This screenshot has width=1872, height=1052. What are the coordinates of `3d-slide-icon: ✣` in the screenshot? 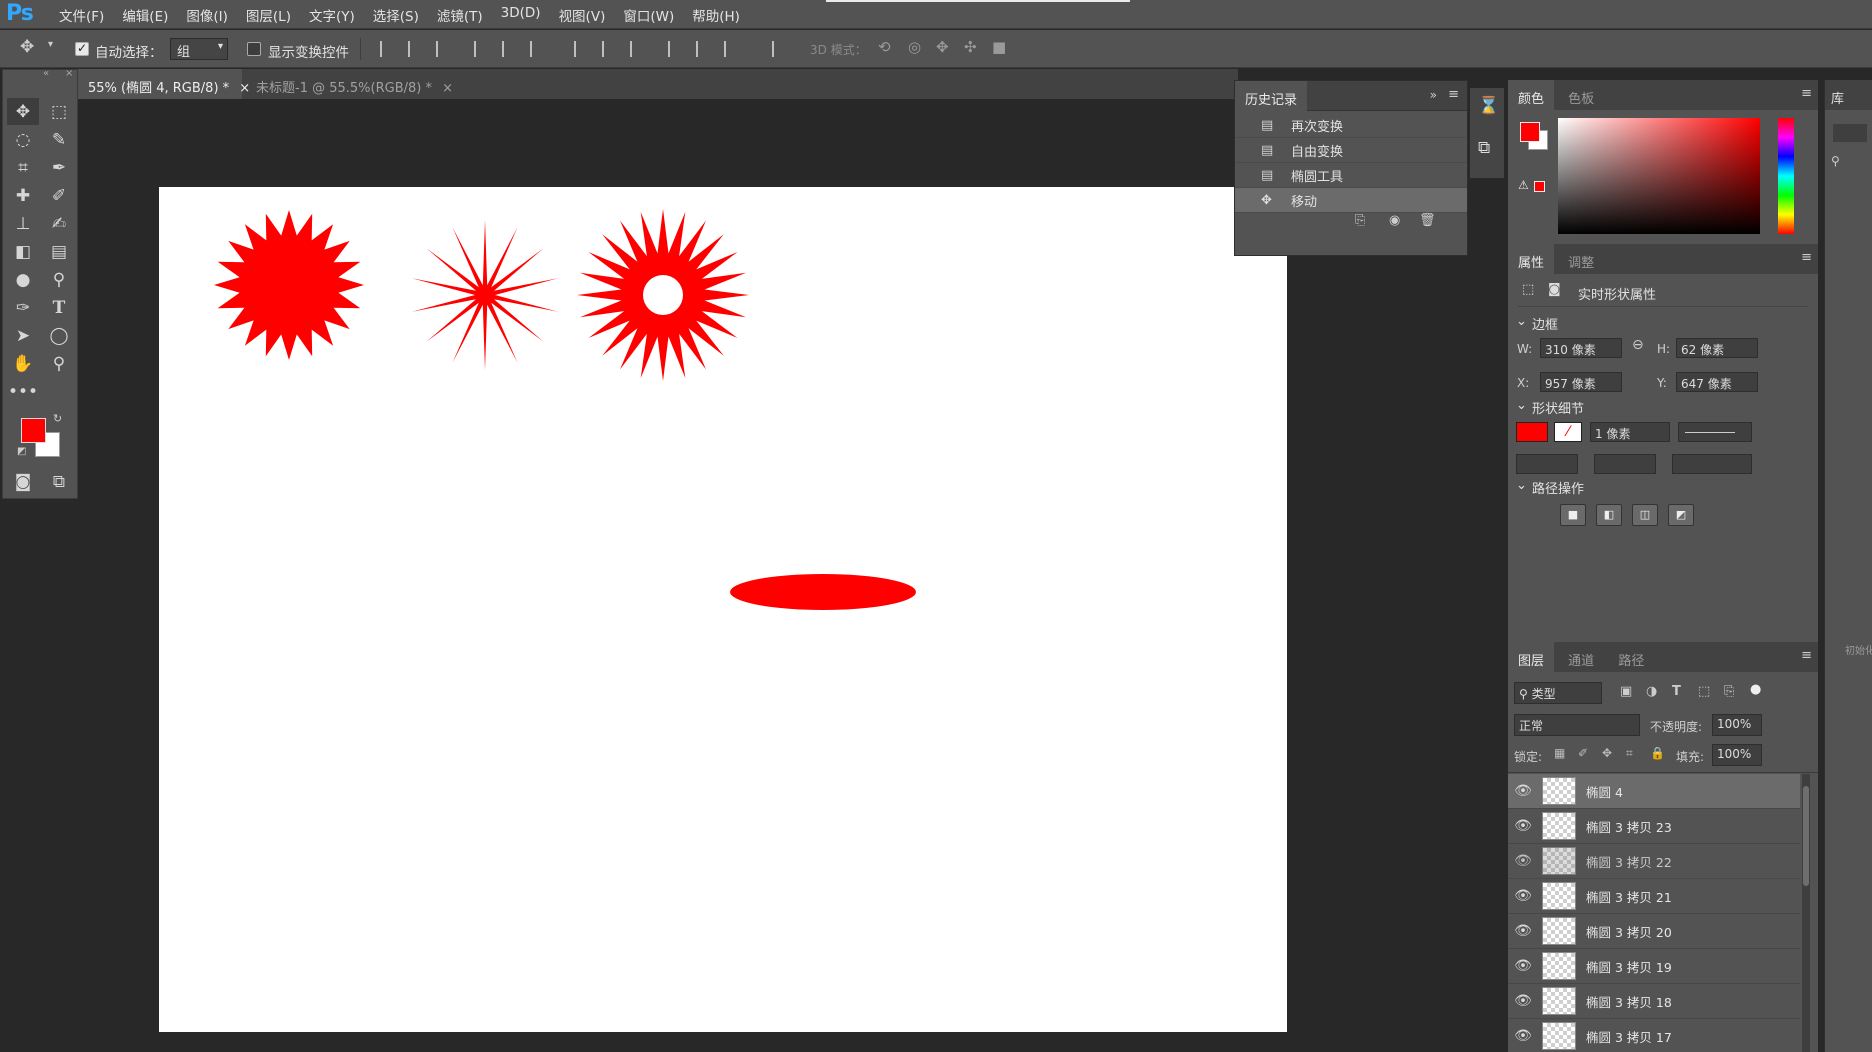 It's located at (970, 47).